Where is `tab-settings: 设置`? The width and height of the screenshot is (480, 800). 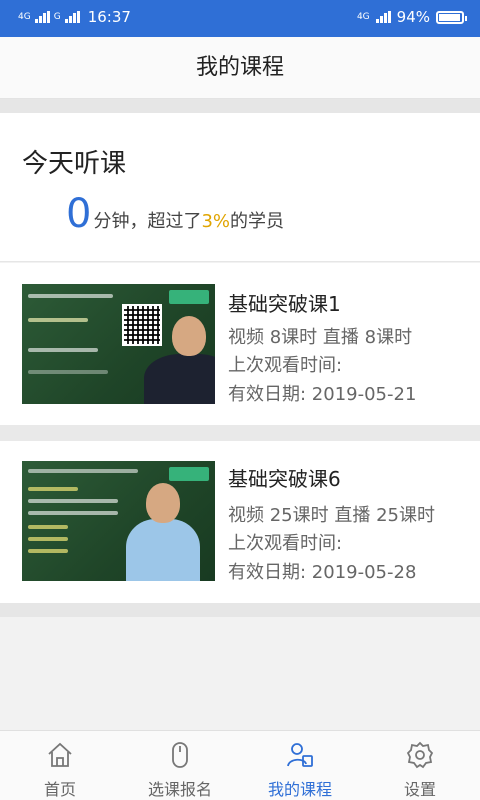
tab-settings: 设置 is located at coordinates (420, 765).